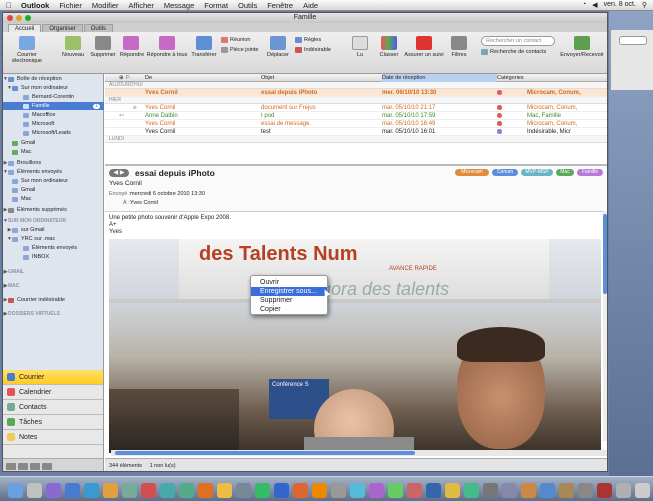  Describe the element at coordinates (620, 5) in the screenshot. I see `clock: ven. 8 oct.` at that location.